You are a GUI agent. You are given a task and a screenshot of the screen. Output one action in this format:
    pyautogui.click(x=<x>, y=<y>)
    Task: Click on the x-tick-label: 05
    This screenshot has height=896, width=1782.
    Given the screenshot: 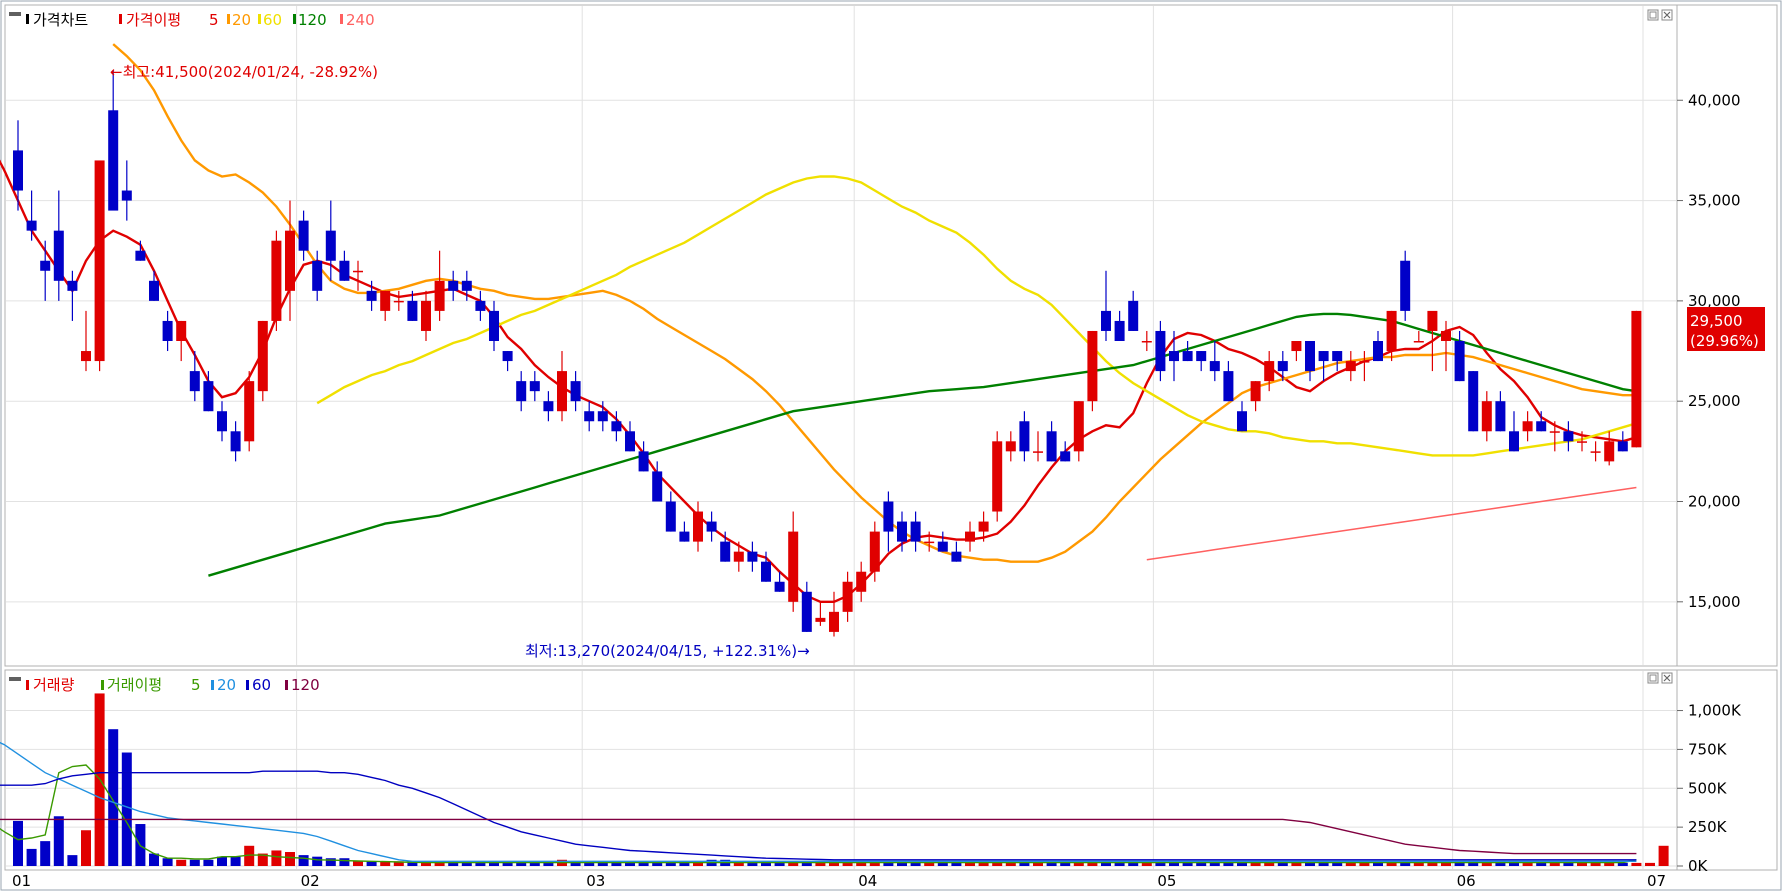 What is the action you would take?
    pyautogui.click(x=1166, y=881)
    